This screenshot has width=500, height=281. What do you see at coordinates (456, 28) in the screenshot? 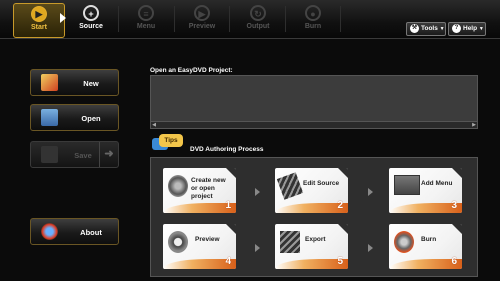
I see `help-icon: ?` at bounding box center [456, 28].